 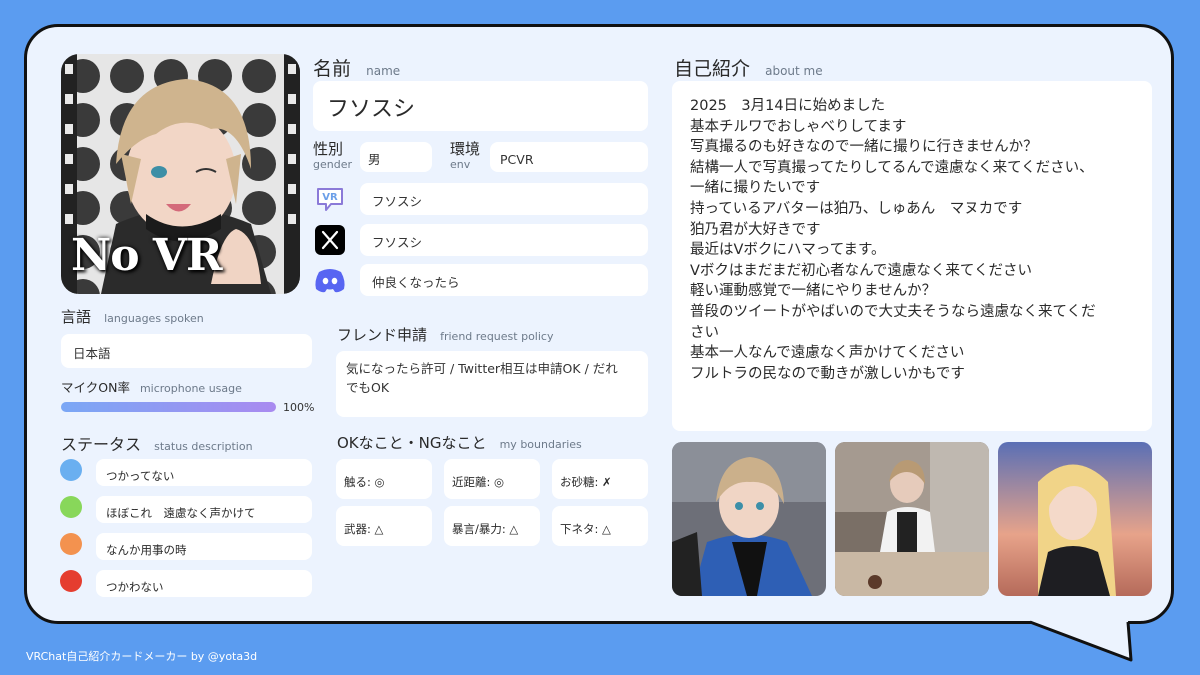 I want to click on avatar-overlay-text: No VR, so click(x=147, y=255).